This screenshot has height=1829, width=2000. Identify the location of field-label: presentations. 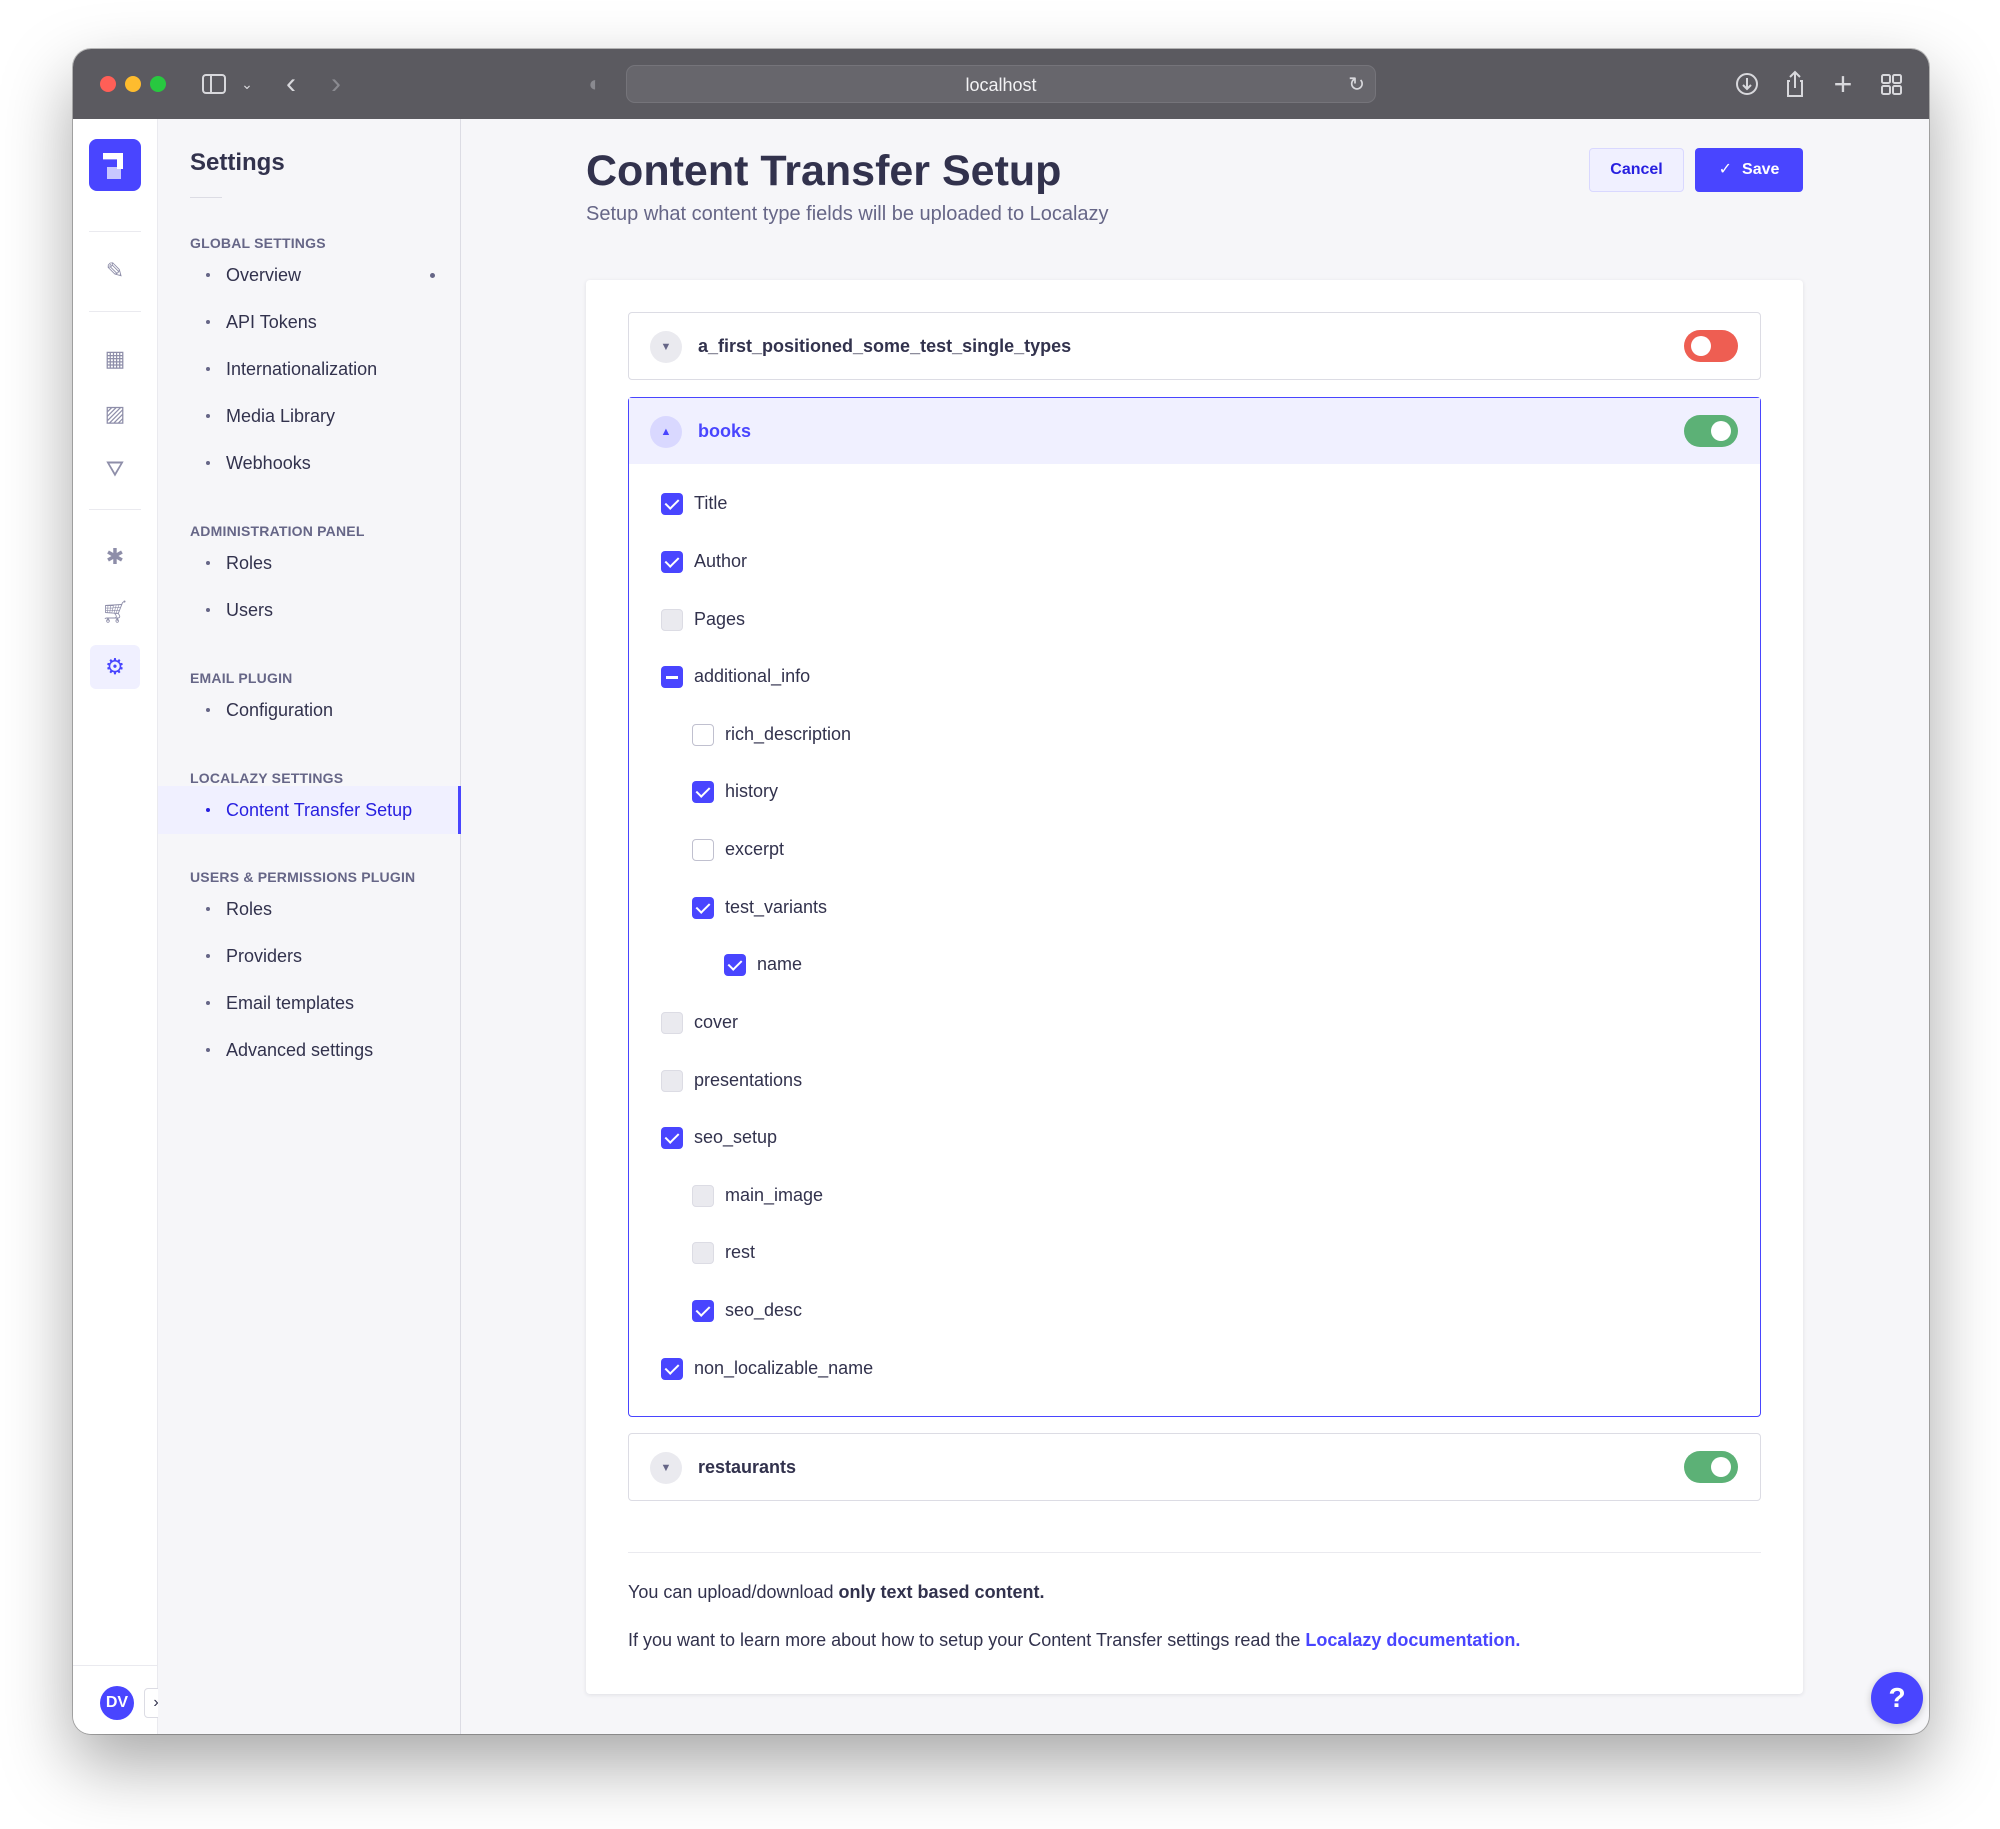
(748, 1080).